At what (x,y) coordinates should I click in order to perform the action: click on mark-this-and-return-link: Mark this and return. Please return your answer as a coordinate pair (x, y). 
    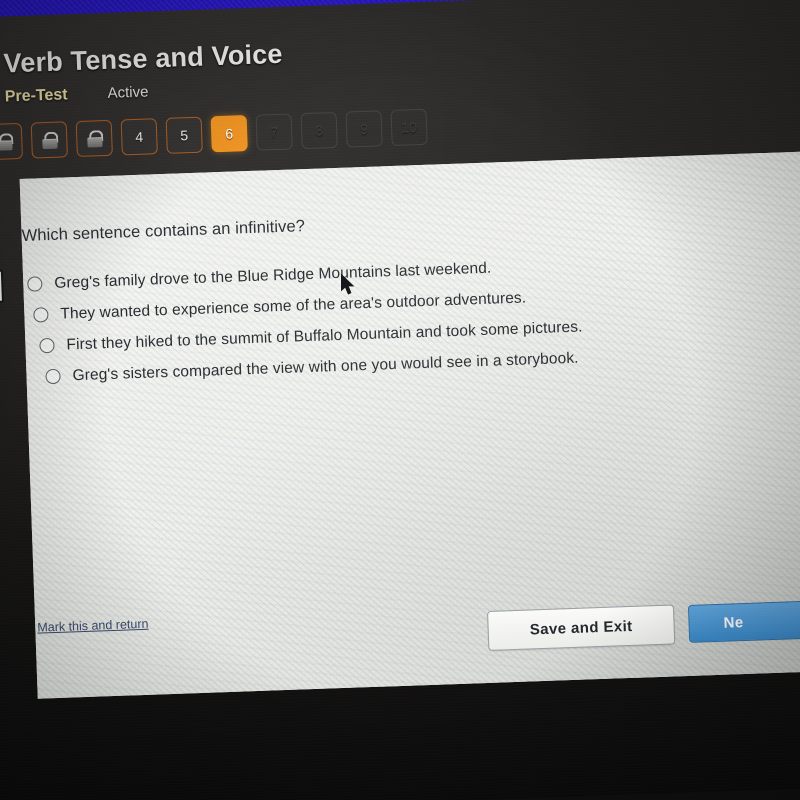
    Looking at the image, I should click on (93, 626).